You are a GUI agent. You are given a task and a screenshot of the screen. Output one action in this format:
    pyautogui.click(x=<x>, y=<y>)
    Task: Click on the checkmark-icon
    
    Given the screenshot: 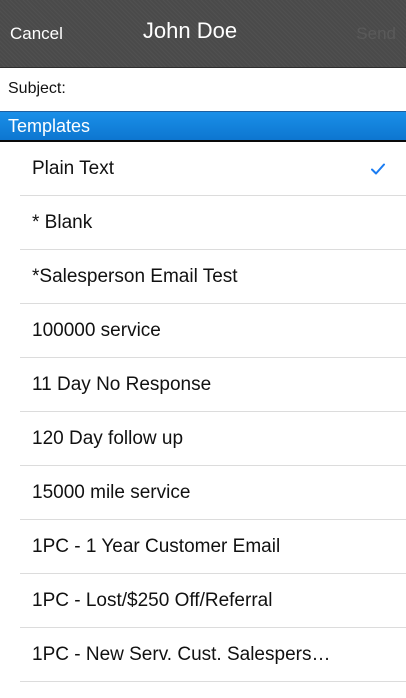 What is the action you would take?
    pyautogui.click(x=378, y=169)
    